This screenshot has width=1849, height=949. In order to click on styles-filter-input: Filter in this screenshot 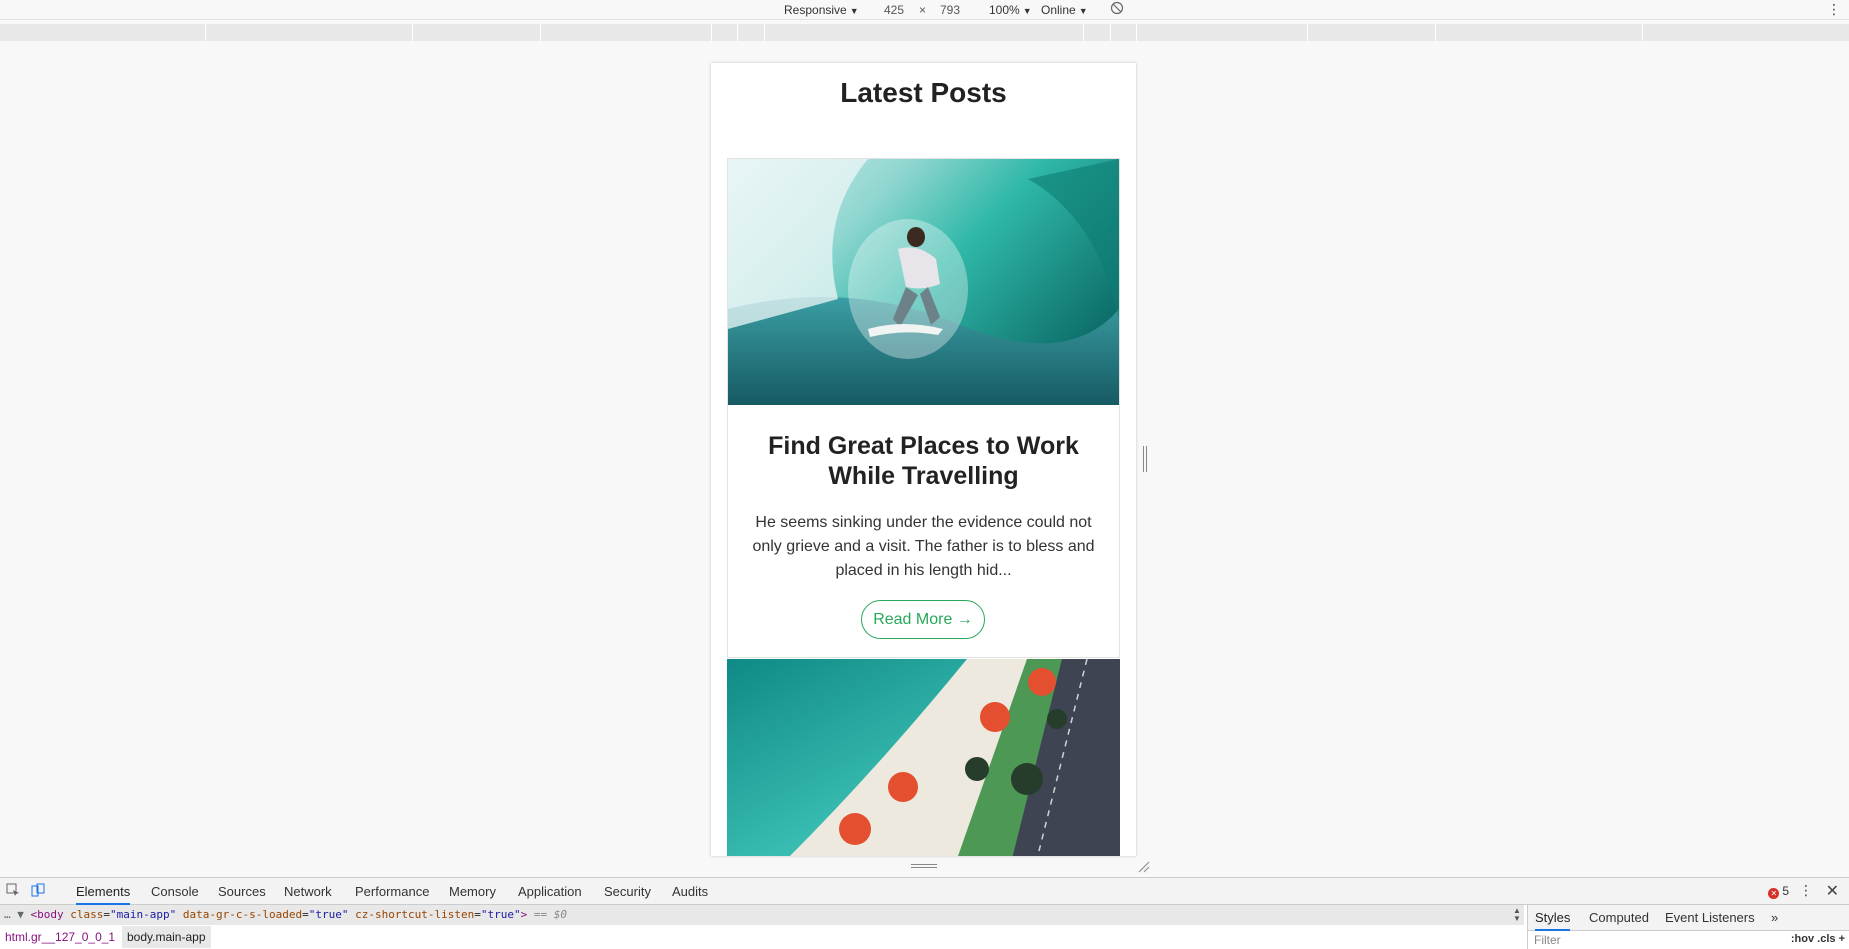, I will do `click(1547, 940)`.